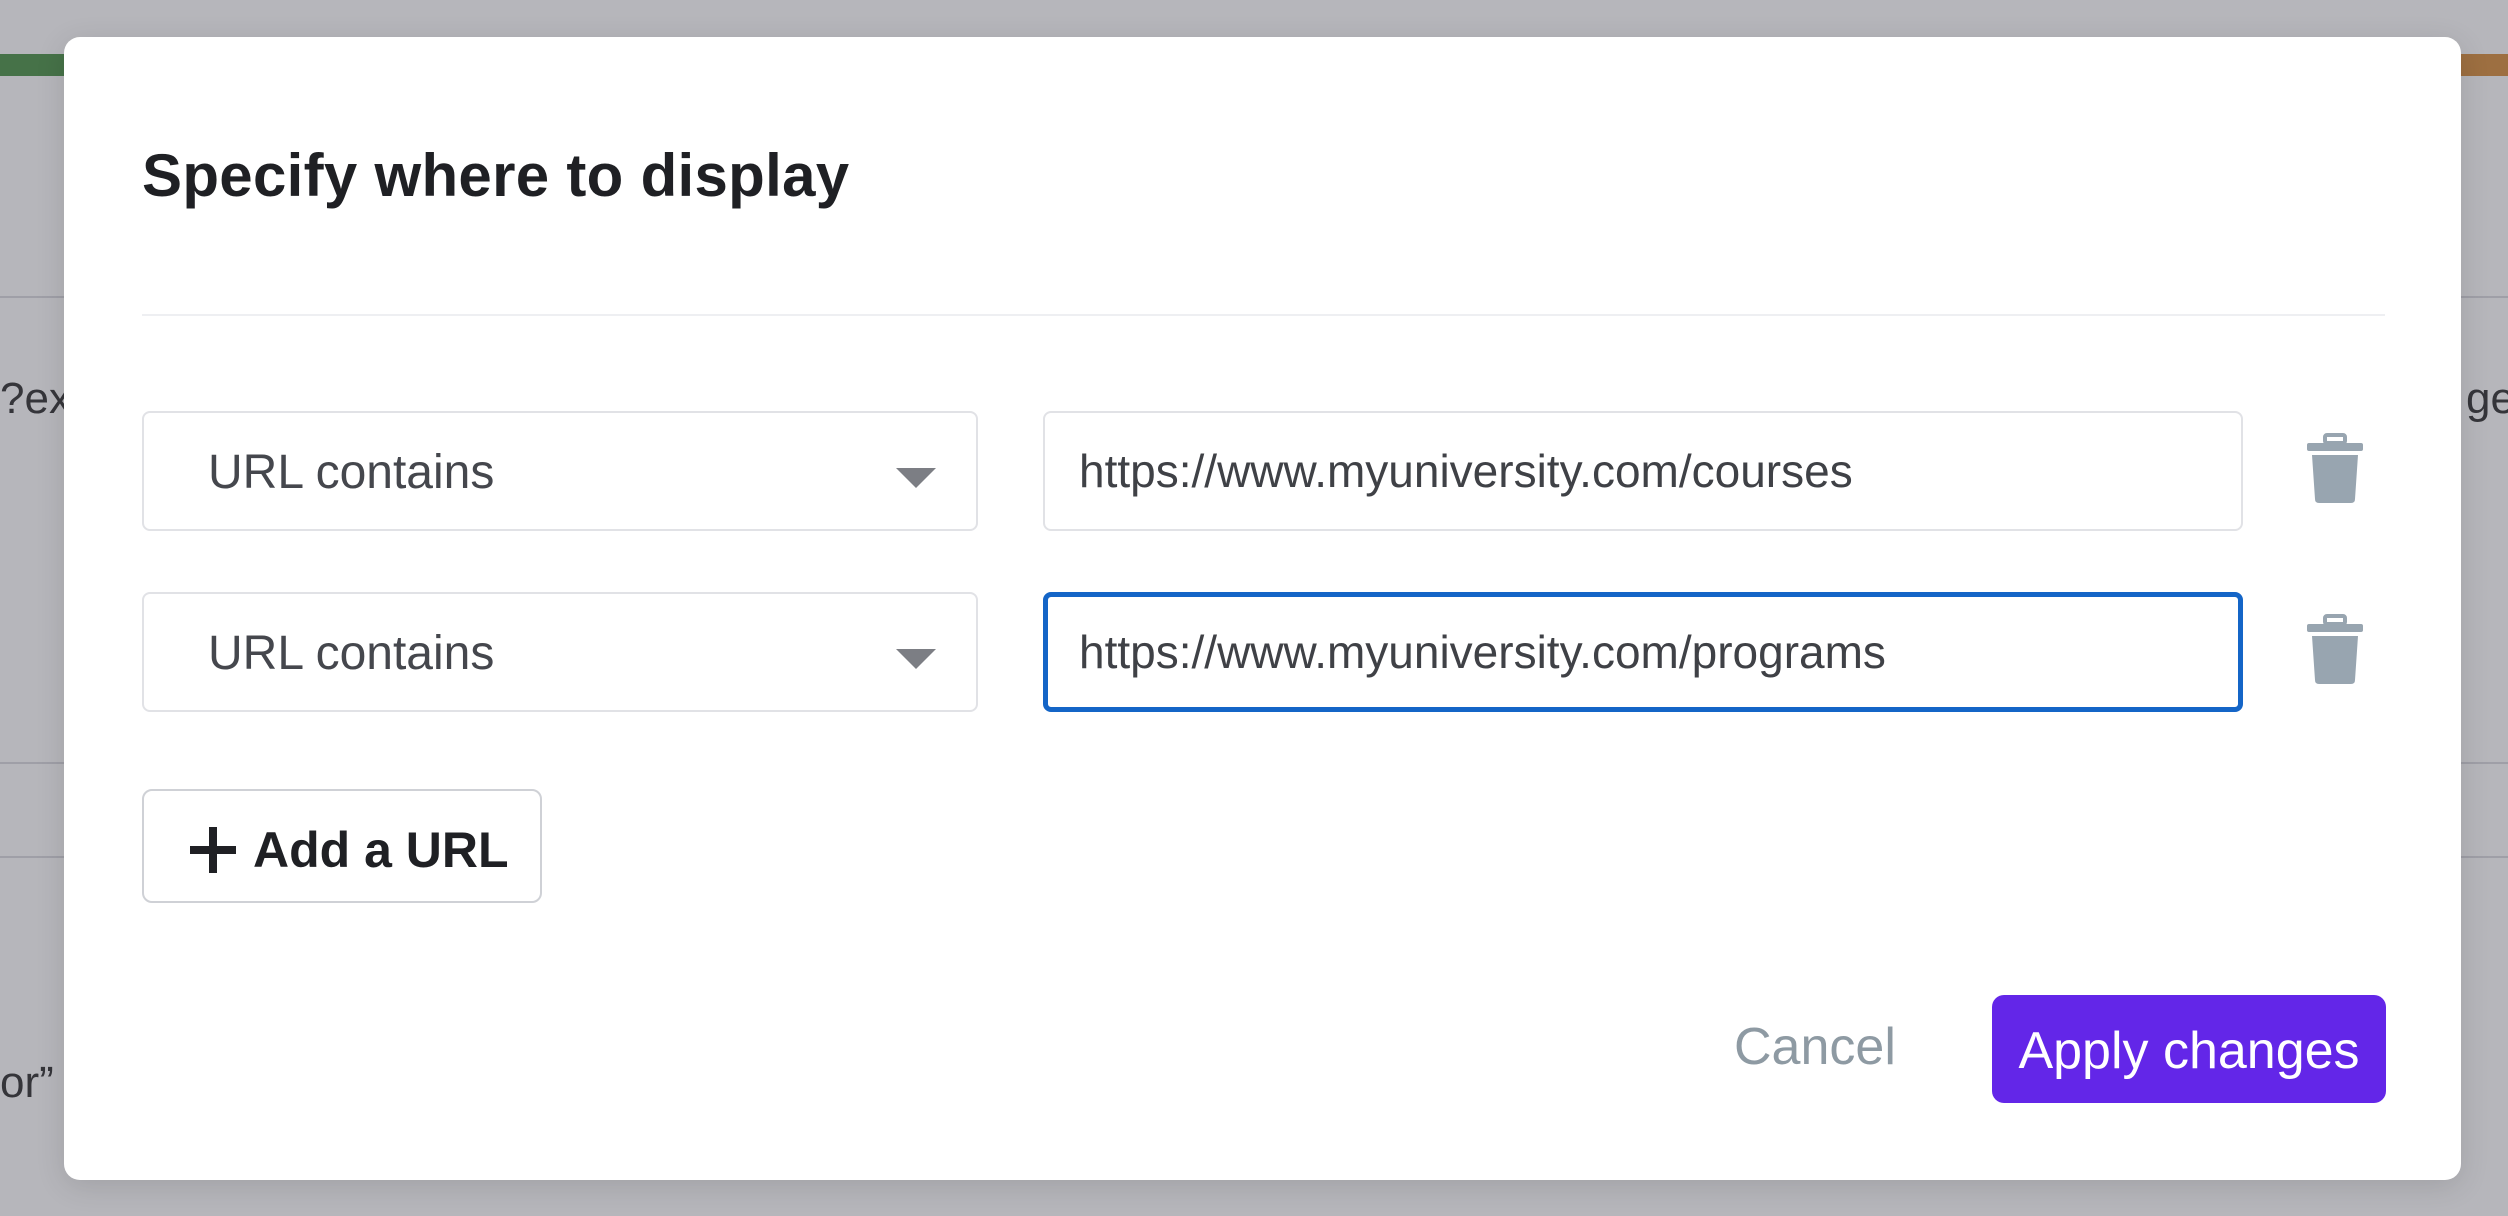 The width and height of the screenshot is (2508, 1216). What do you see at coordinates (1263, 315) in the screenshot?
I see `title-divider` at bounding box center [1263, 315].